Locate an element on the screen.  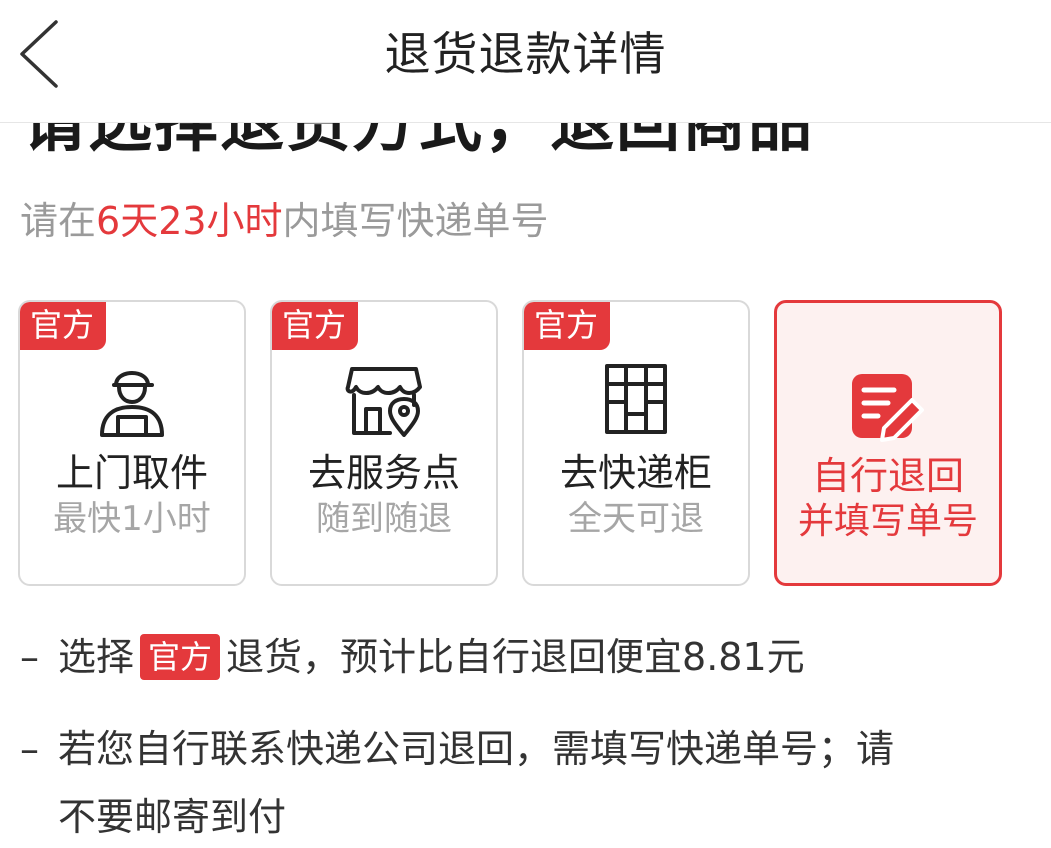
option-subtitle: 最快1小时 is located at coordinates (132, 519).